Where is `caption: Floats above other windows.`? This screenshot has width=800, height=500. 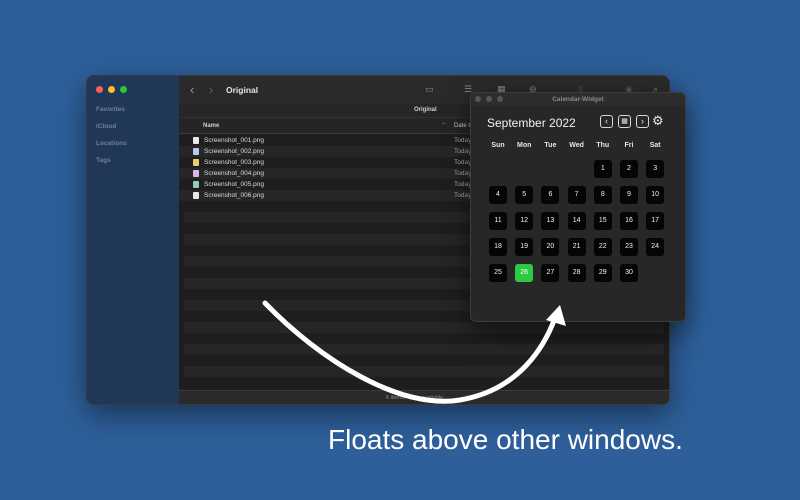
caption: Floats above other windows. is located at coordinates (505, 439).